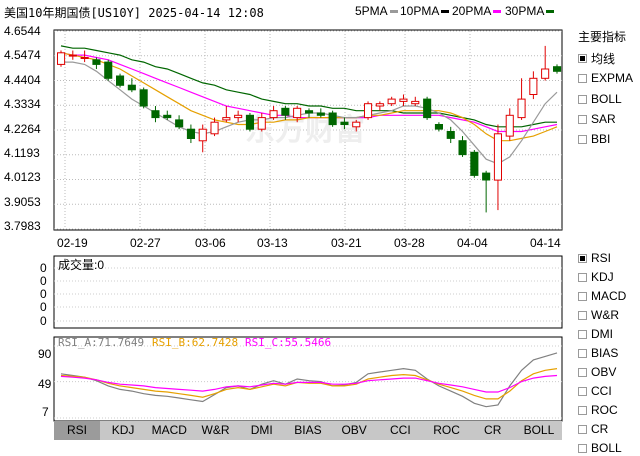 Image resolution: width=640 pixels, height=456 pixels. What do you see at coordinates (134, 13) in the screenshot?
I see `chart-title: 美国10年期国债[US10Y] 2025-04-14 12:08` at bounding box center [134, 13].